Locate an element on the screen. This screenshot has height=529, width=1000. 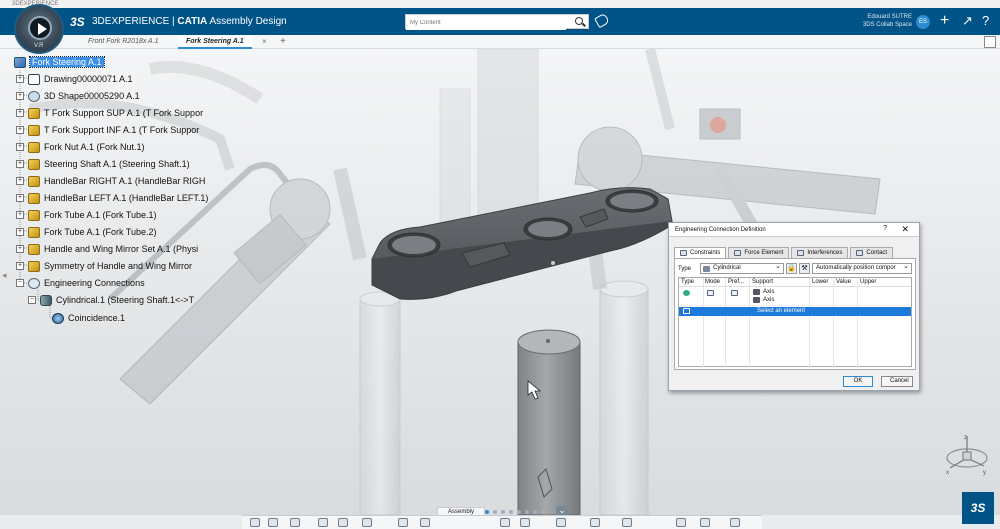
tree-node-label: Steering Shaft A.1 (Steering Shaft.1) is located at coordinates (117, 164).